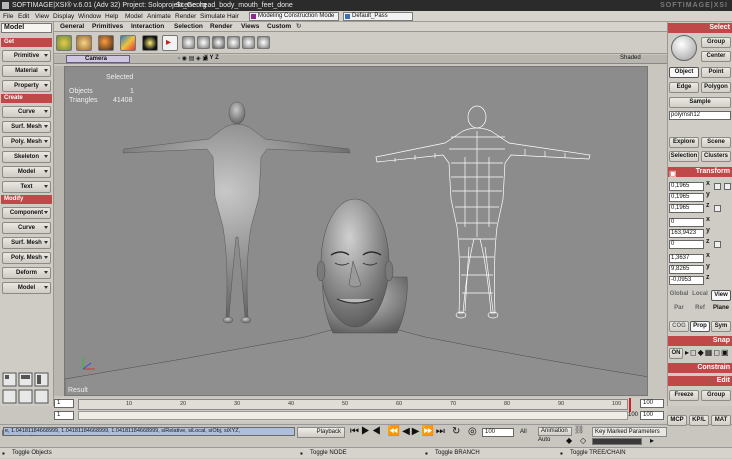 This screenshot has width=732, height=459. What do you see at coordinates (188, 42) in the screenshot?
I see `shader-ball-1-icon` at bounding box center [188, 42].